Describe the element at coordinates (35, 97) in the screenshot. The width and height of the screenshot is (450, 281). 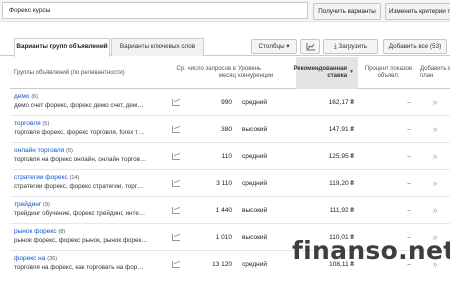
I see `group-count: (6)` at that location.